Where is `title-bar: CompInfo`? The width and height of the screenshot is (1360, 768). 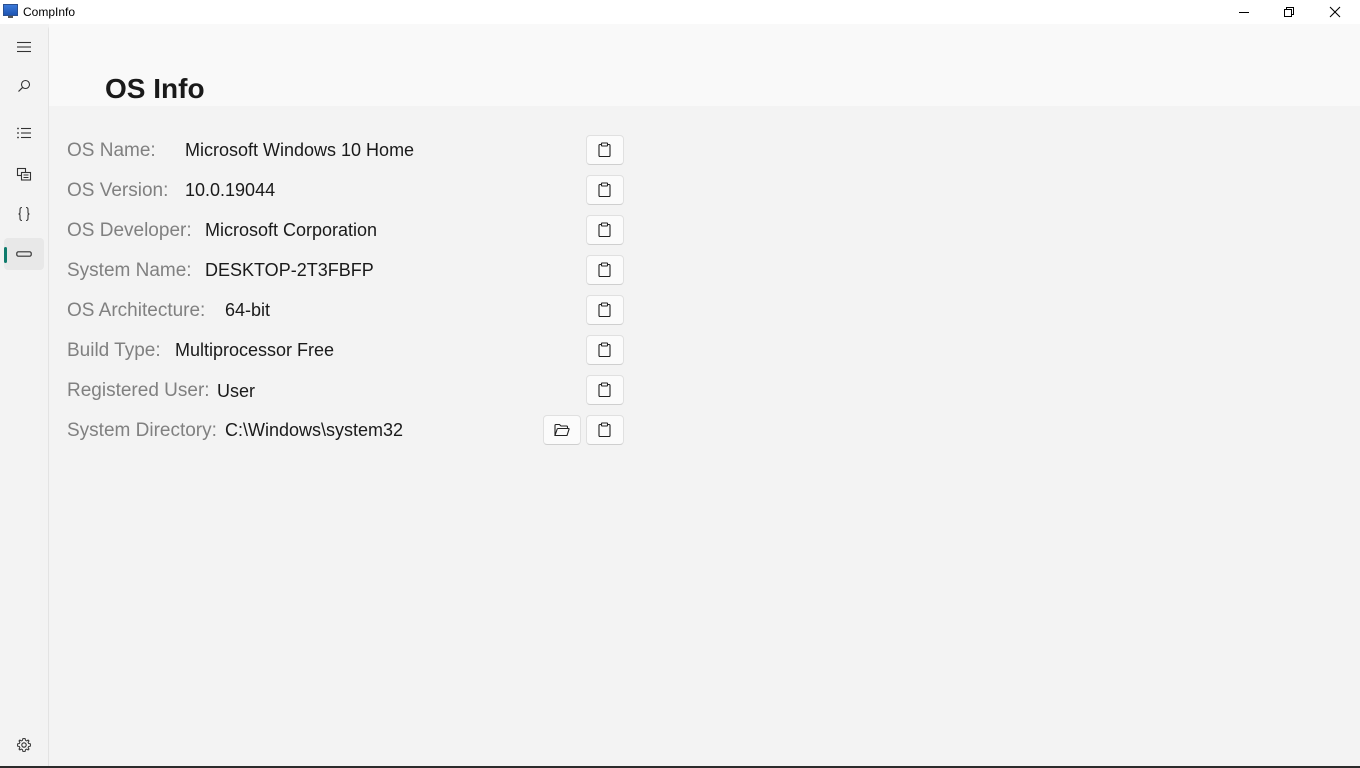
title-bar: CompInfo is located at coordinates (680, 12).